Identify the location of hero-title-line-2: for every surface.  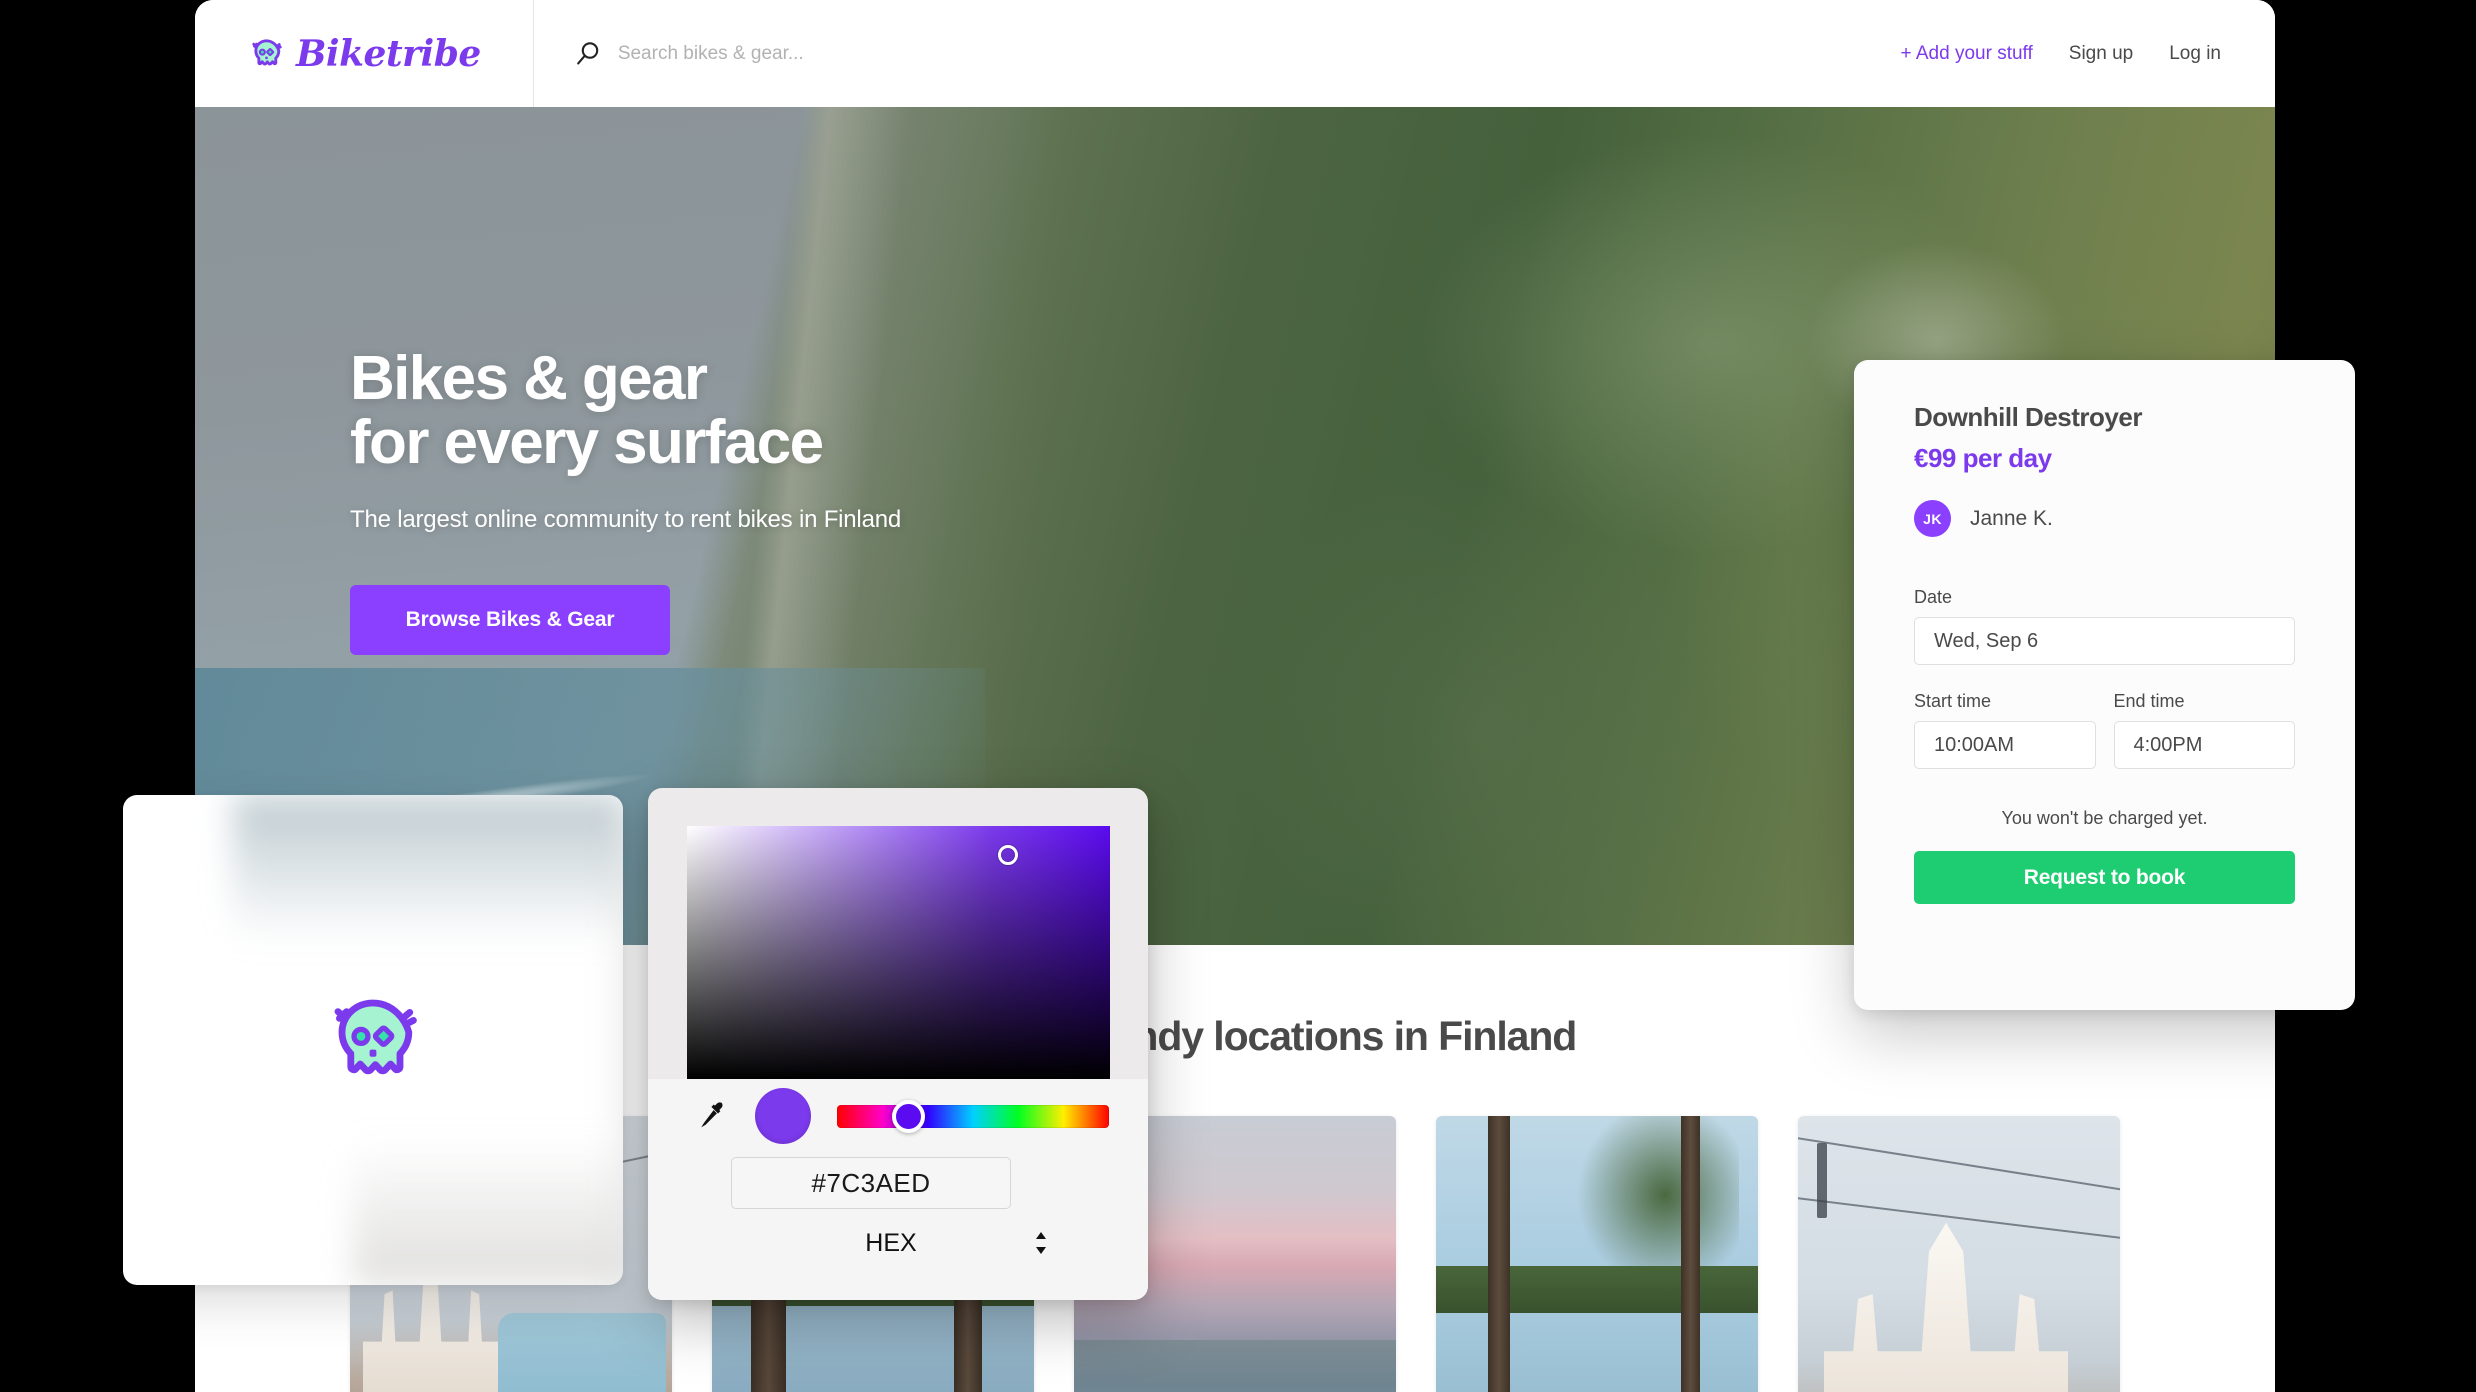
(587, 443).